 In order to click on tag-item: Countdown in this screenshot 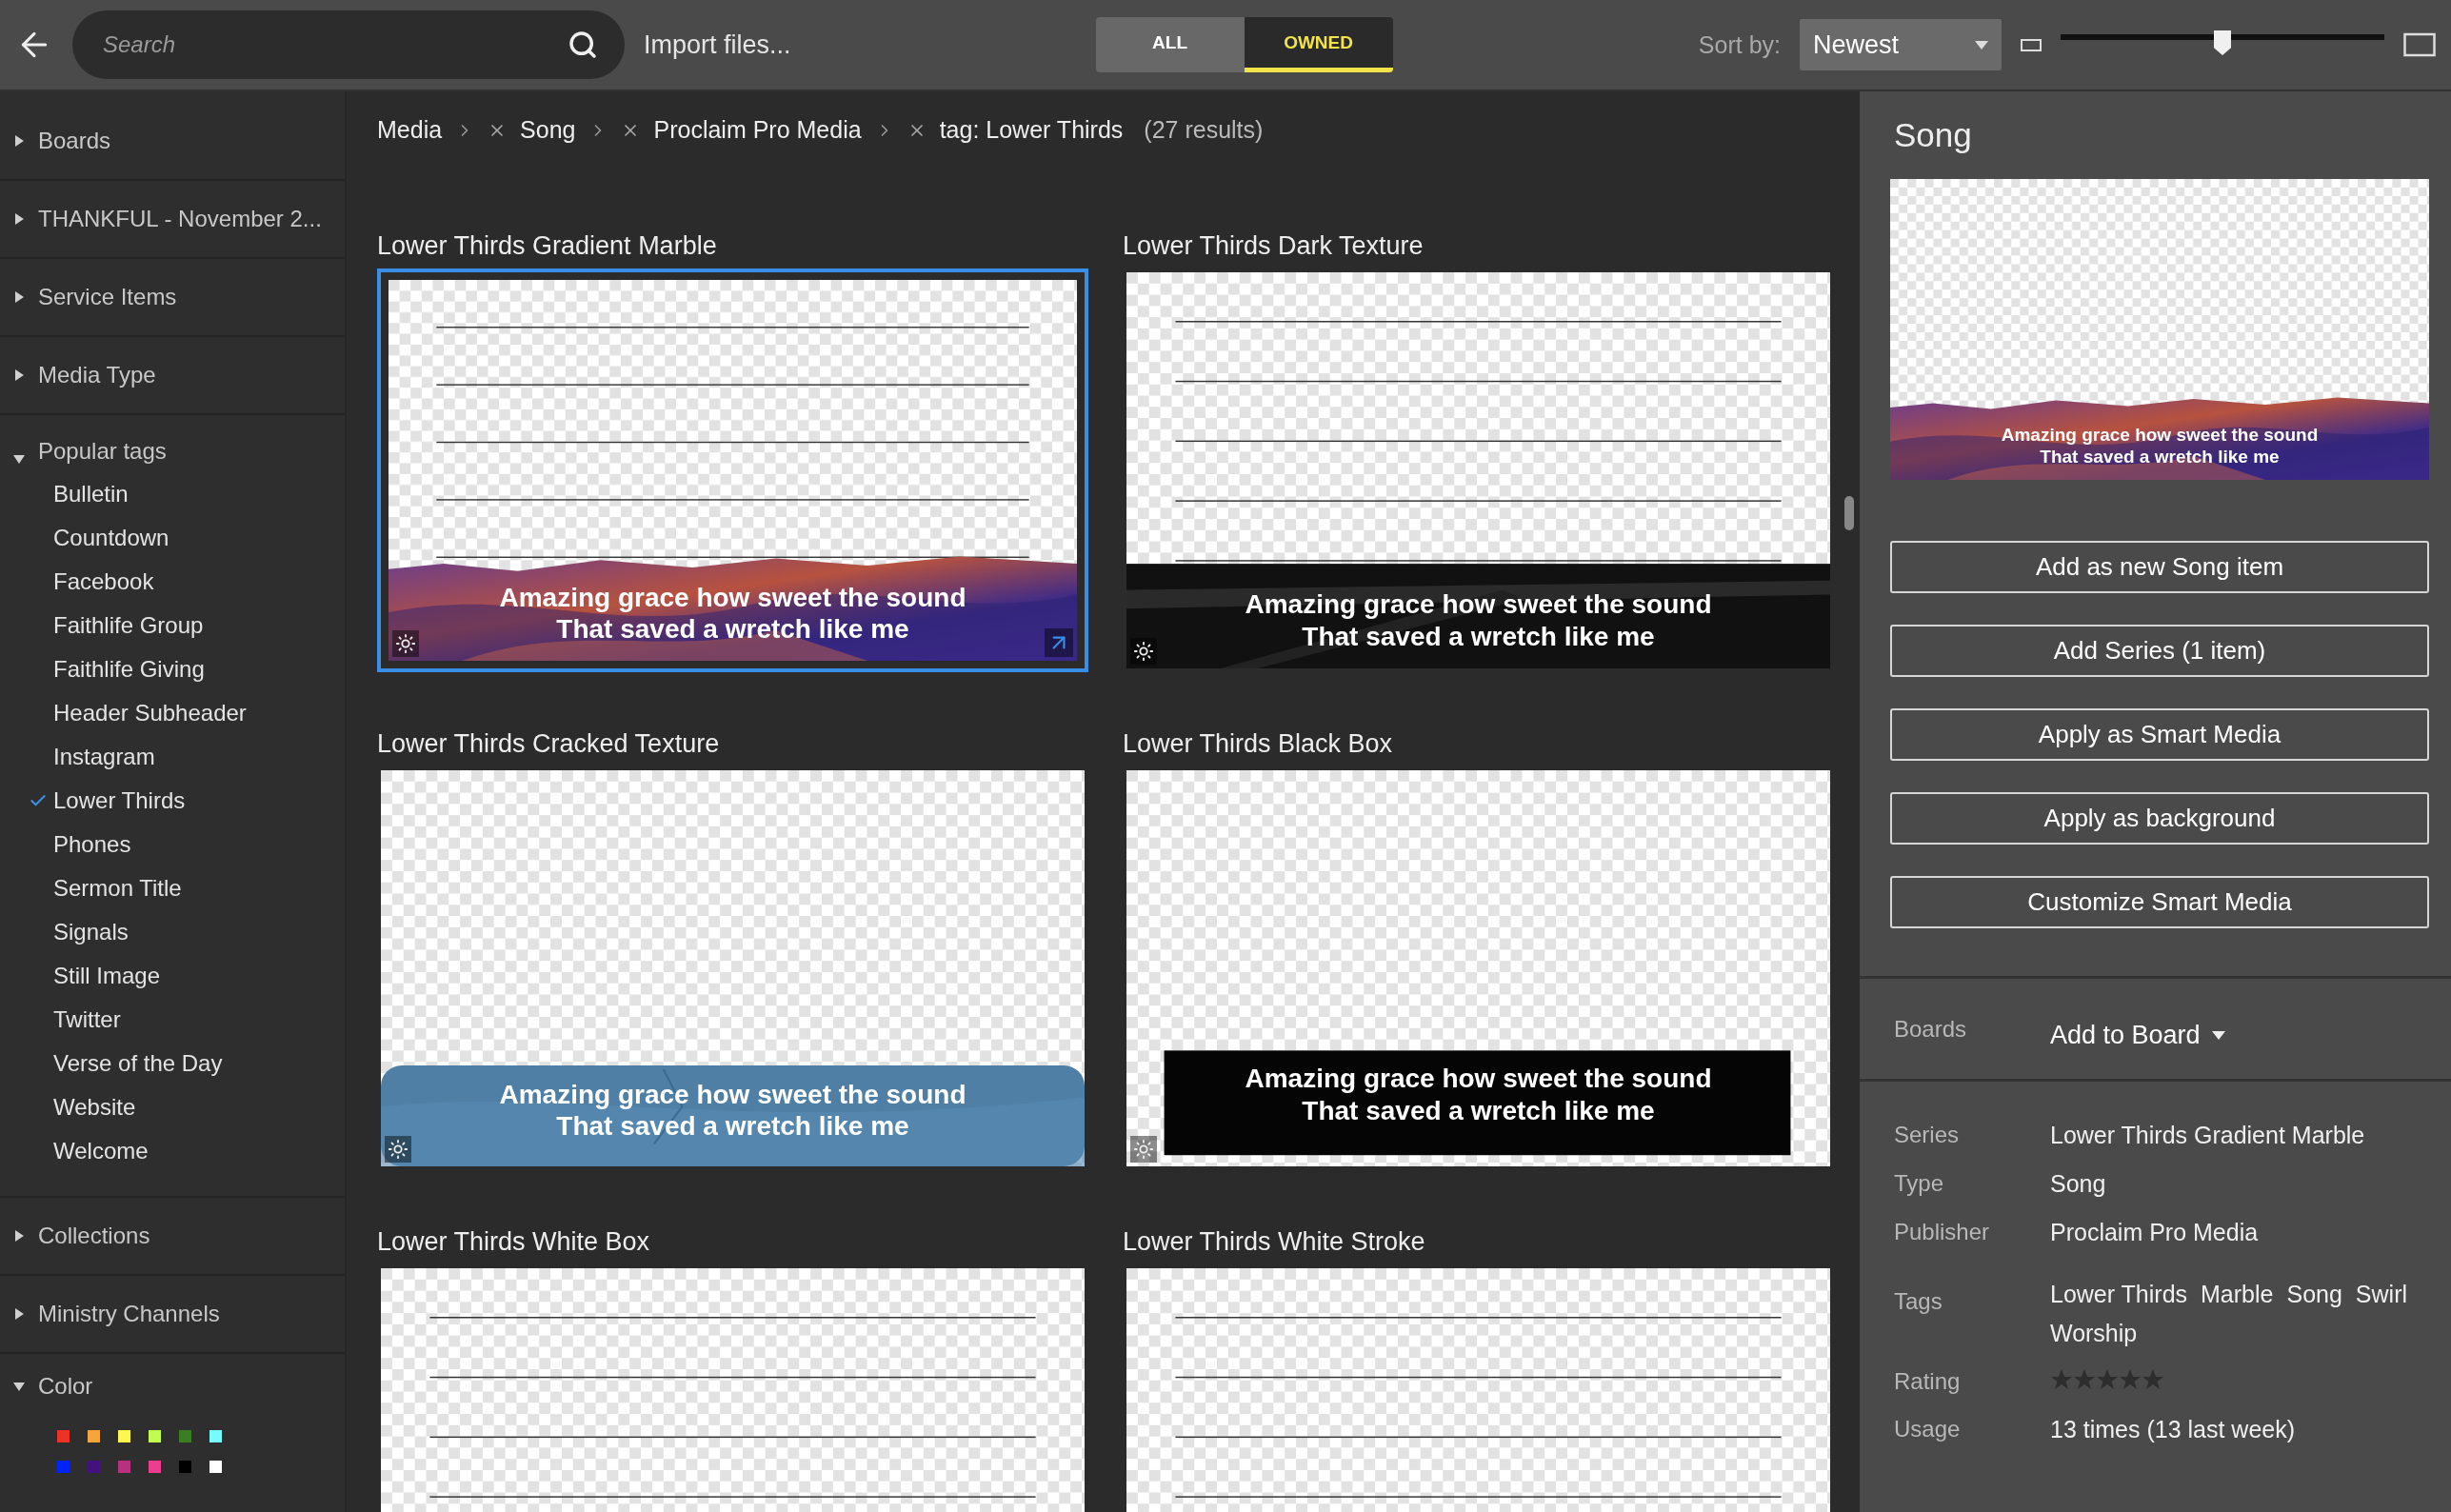, I will do `click(111, 538)`.